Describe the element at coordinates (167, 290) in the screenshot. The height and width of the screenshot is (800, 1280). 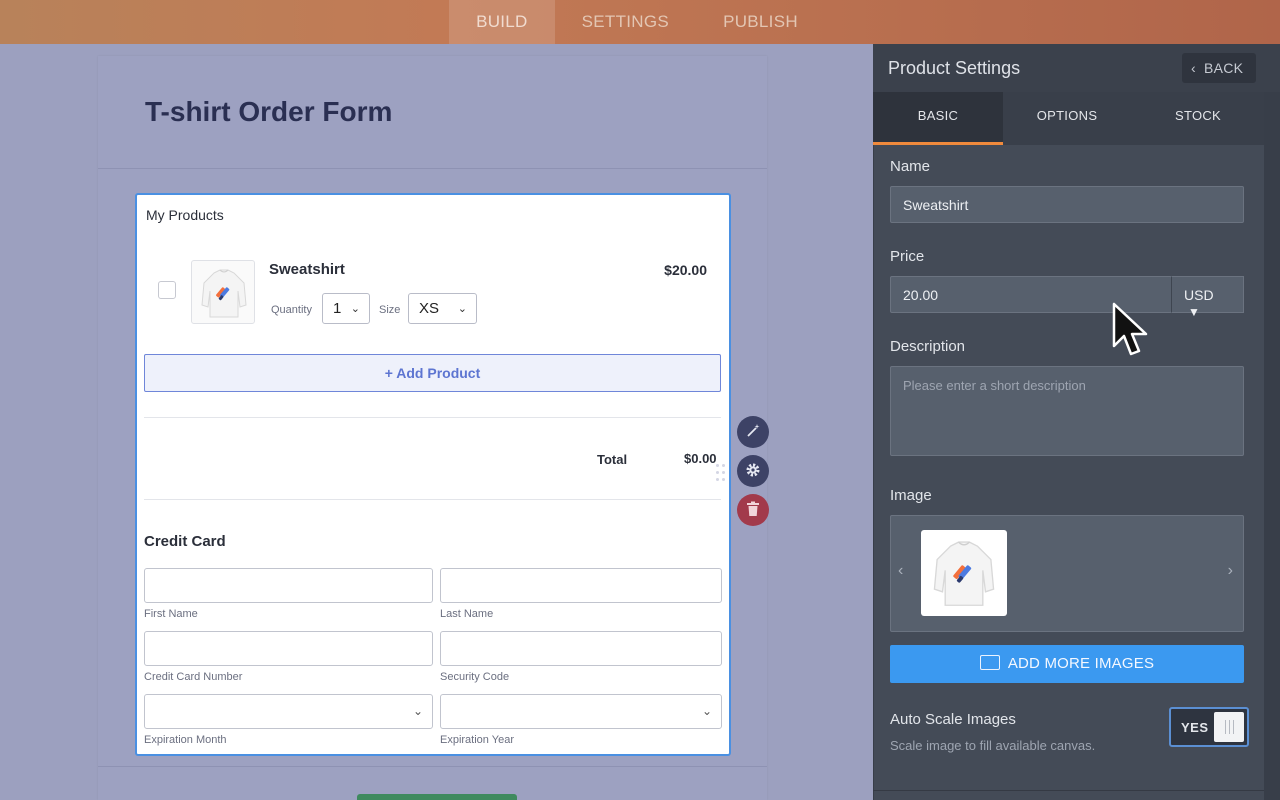
I see `product-checkbox` at that location.